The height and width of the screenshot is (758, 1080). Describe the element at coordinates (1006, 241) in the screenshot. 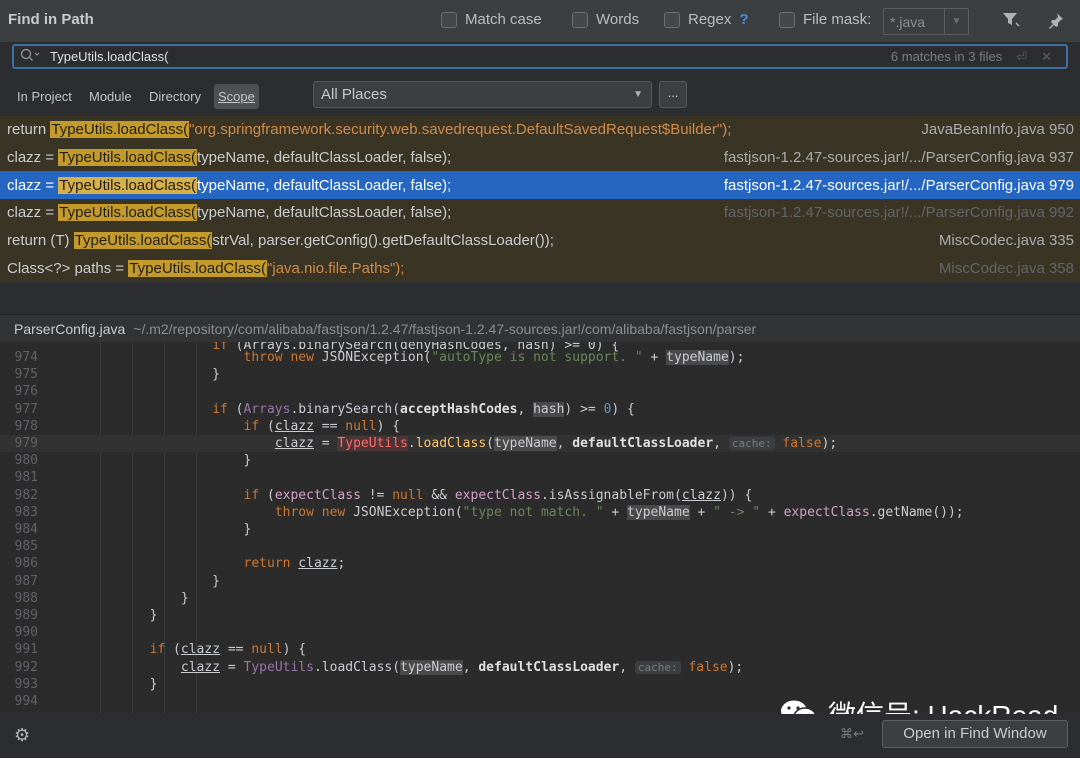

I see `result-location: MiscCodec.java 335` at that location.